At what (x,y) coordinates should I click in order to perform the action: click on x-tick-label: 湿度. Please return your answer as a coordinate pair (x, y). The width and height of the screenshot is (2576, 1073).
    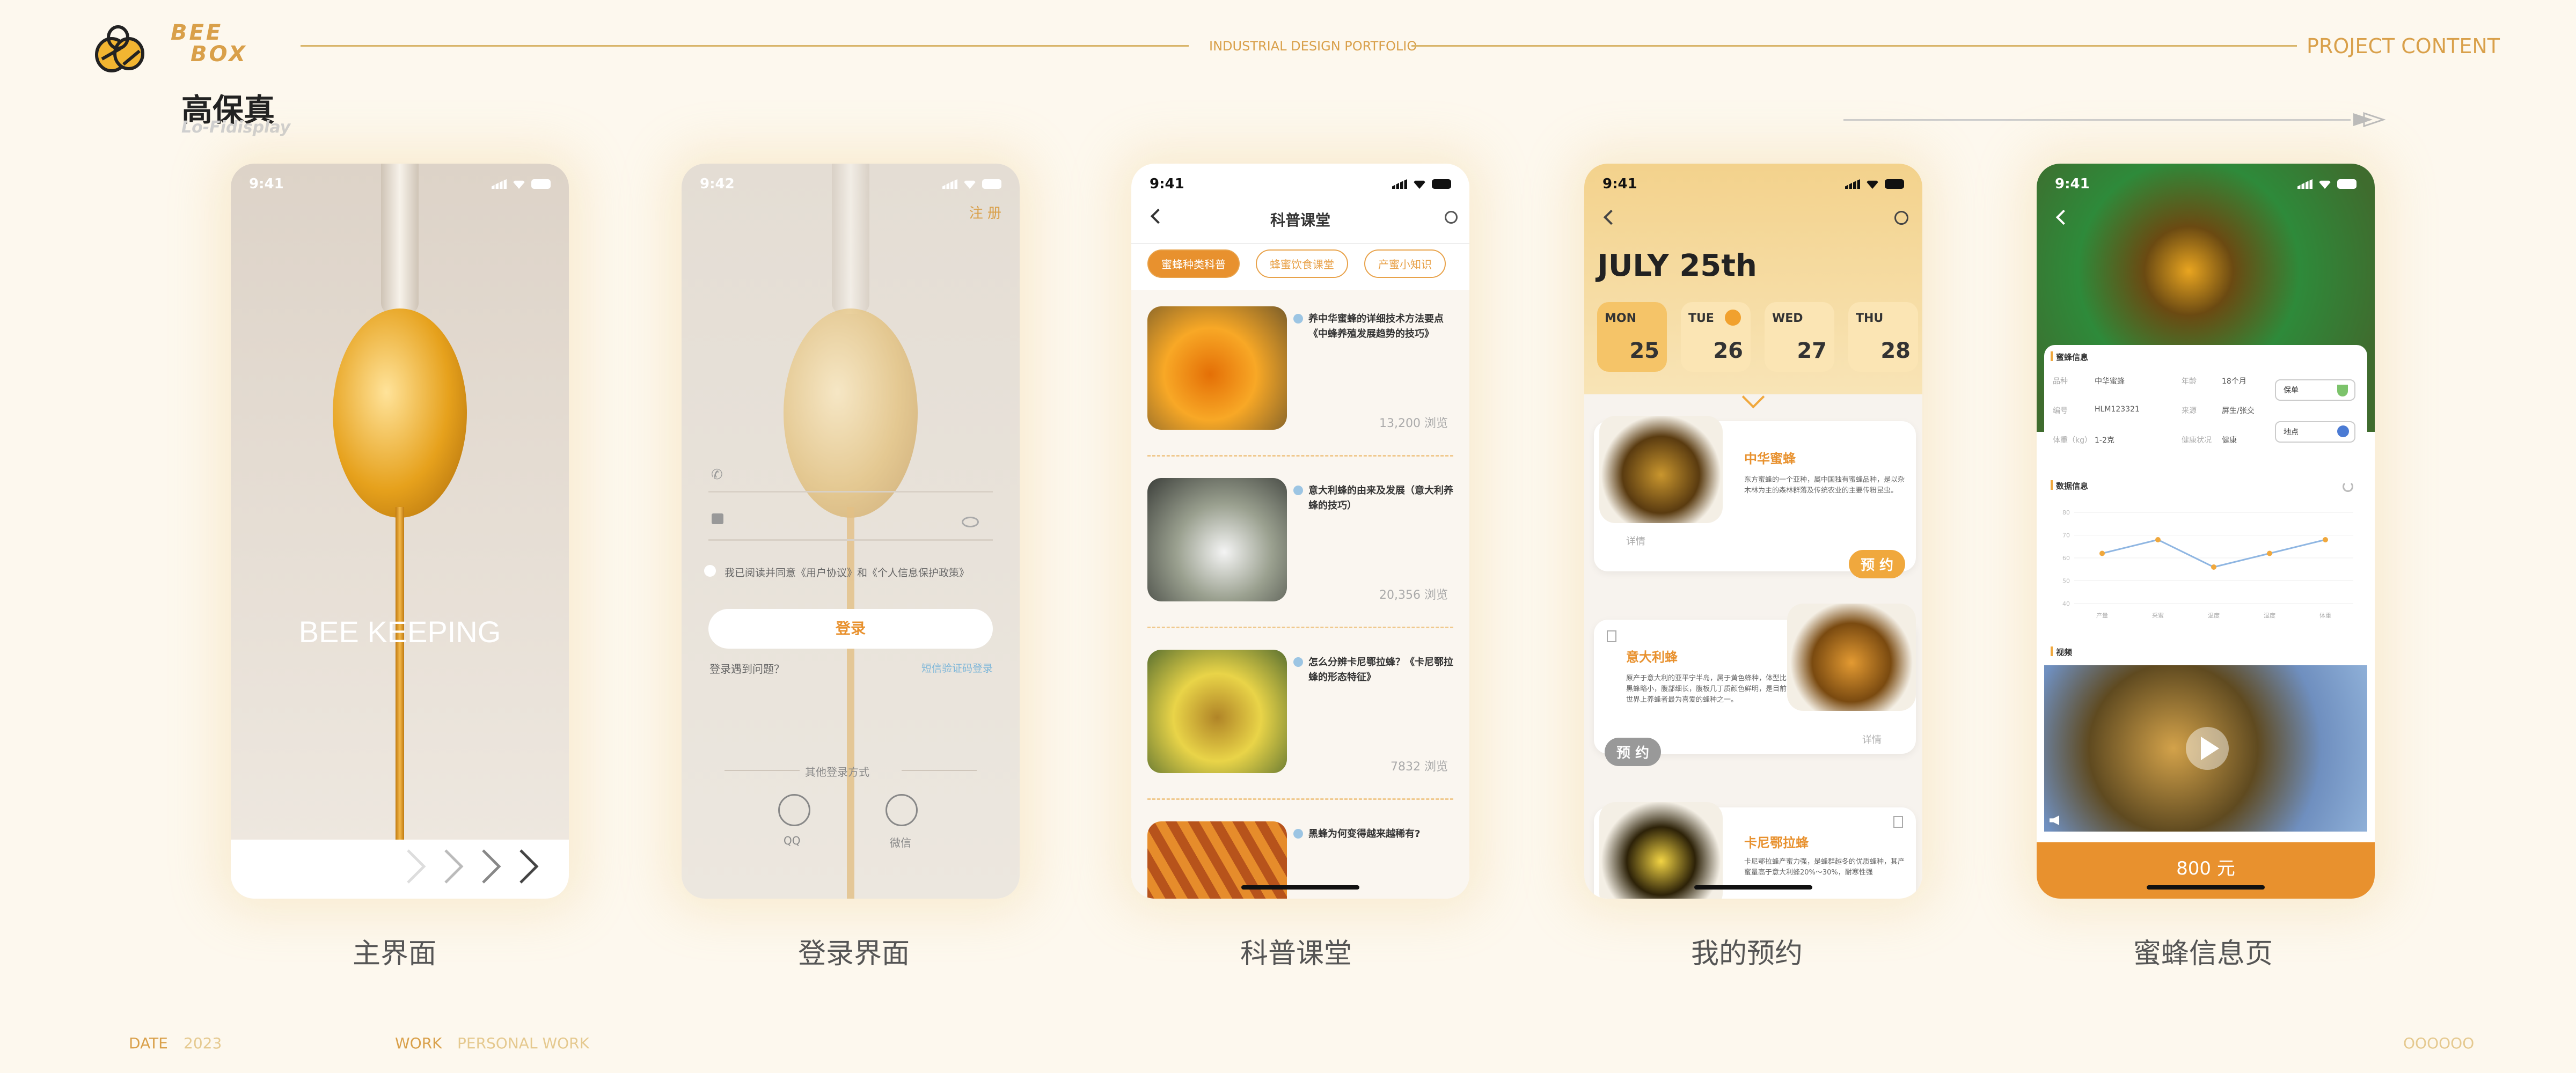
    Looking at the image, I should click on (2269, 615).